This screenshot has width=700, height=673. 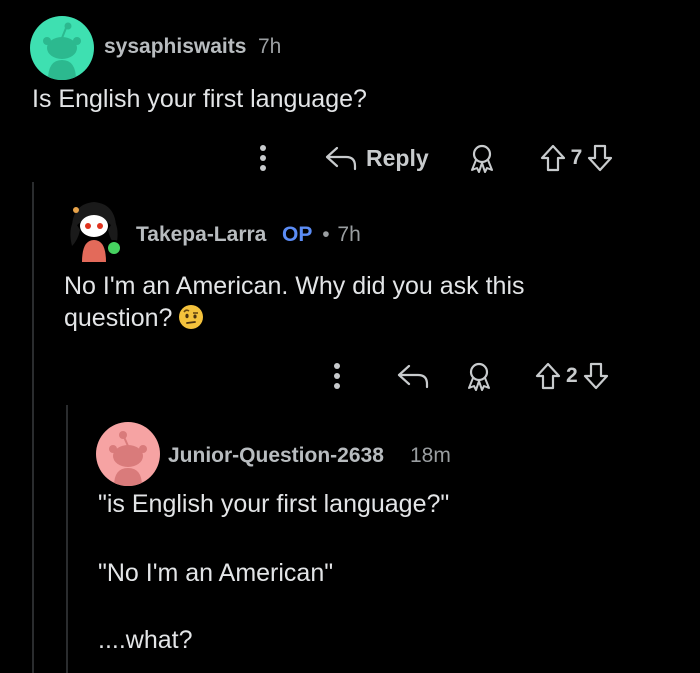 What do you see at coordinates (430, 455) in the screenshot?
I see `timestamp: 18m` at bounding box center [430, 455].